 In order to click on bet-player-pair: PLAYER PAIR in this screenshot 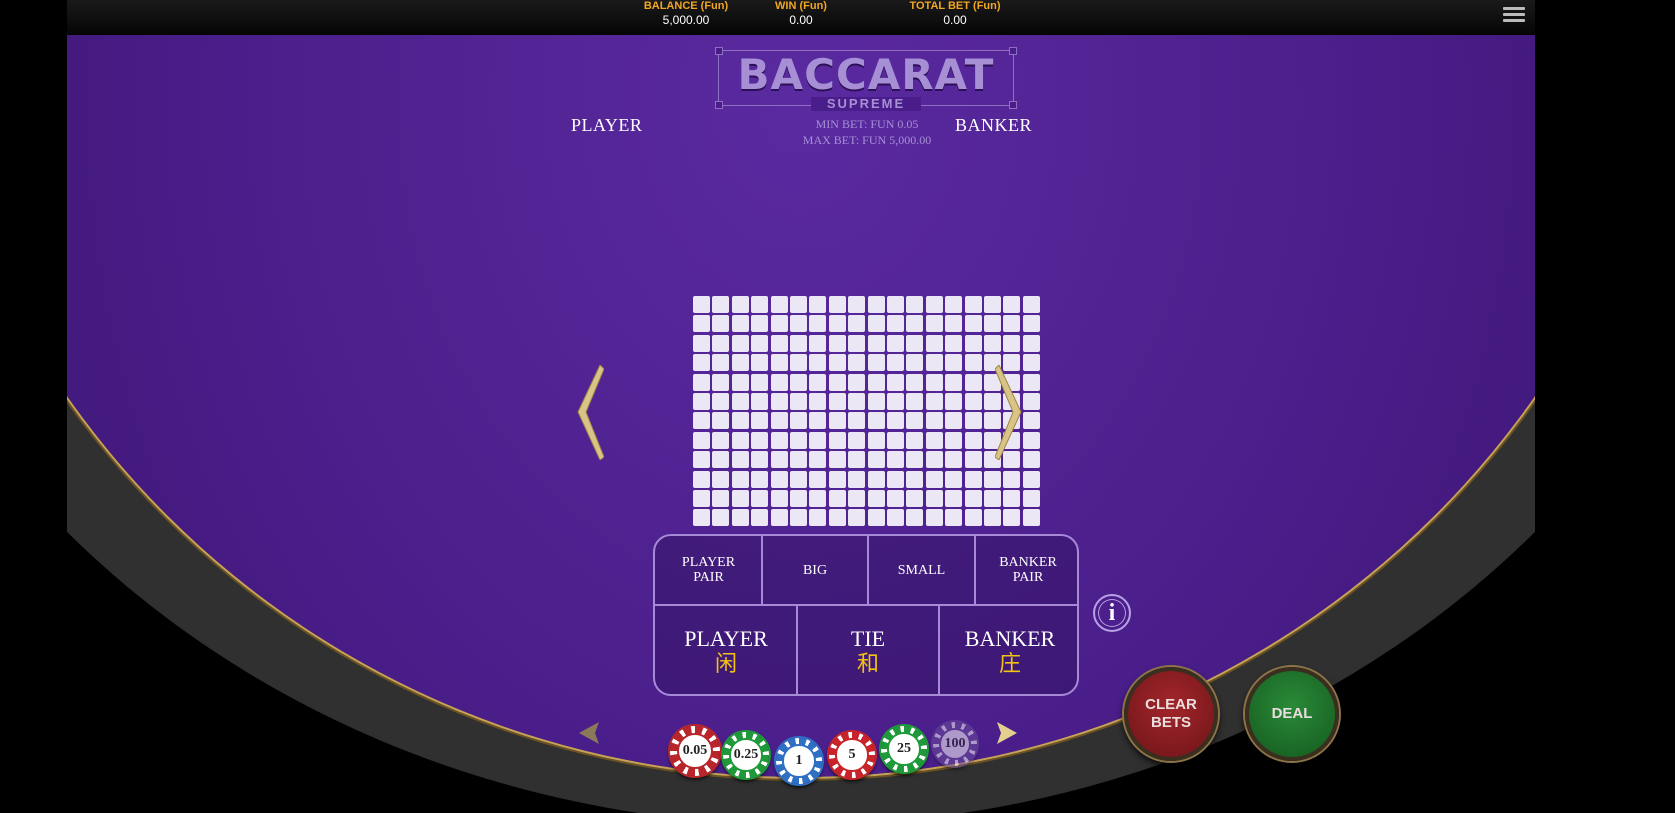, I will do `click(708, 570)`.